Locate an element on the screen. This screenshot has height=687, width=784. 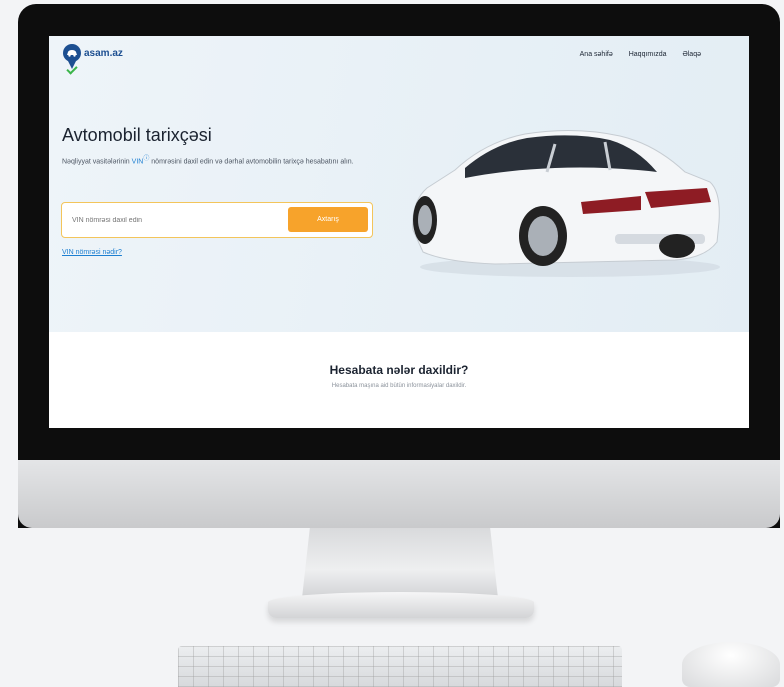
brand-name: asam.az is located at coordinates (103, 53).